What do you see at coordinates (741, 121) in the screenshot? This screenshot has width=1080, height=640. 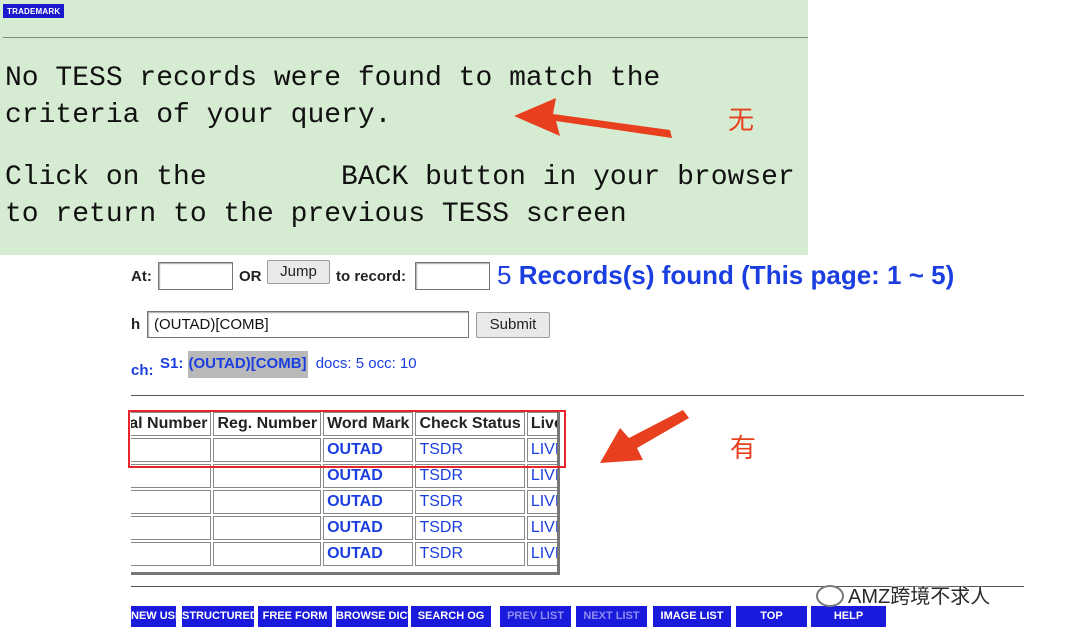 I see `annotation-none-label: 无` at bounding box center [741, 121].